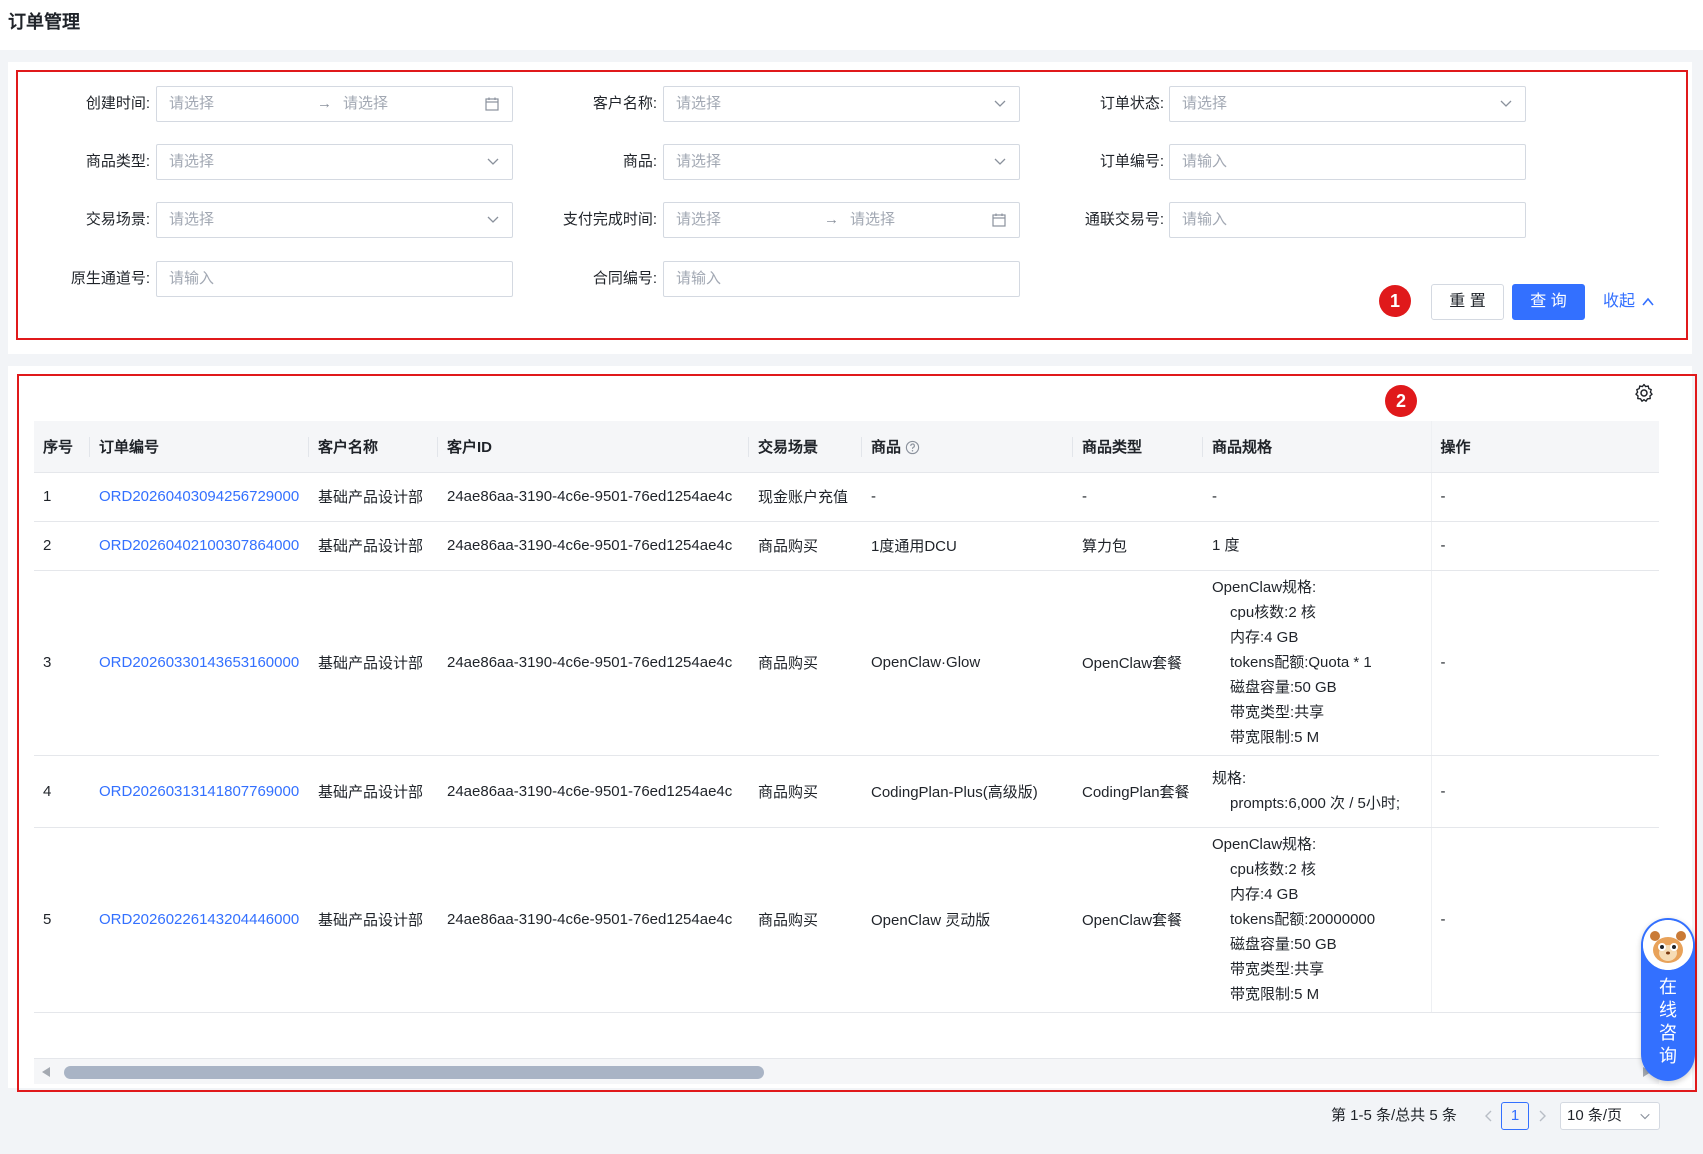 The image size is (1703, 1154). Describe the element at coordinates (199, 496) in the screenshot. I see `order-no-link: ORD20260403094256729000` at that location.